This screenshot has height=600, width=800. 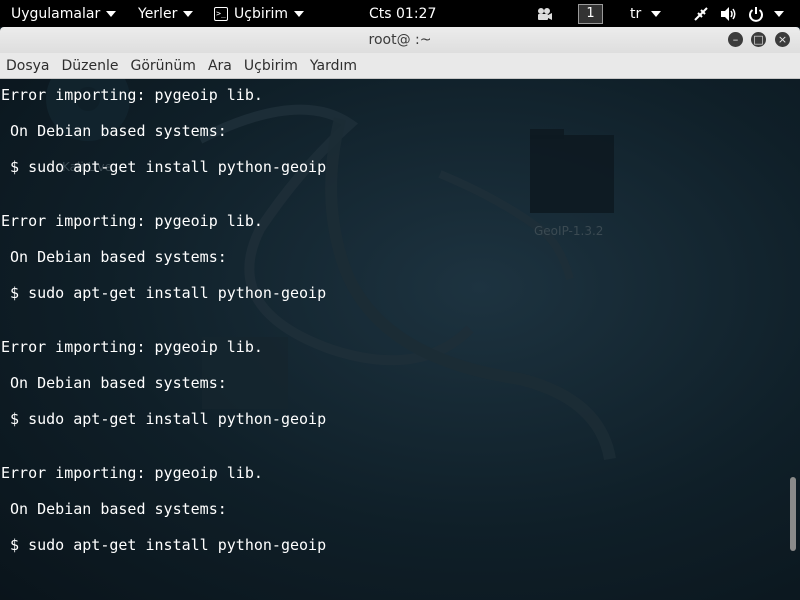 What do you see at coordinates (729, 13) in the screenshot?
I see `volume-icon` at bounding box center [729, 13].